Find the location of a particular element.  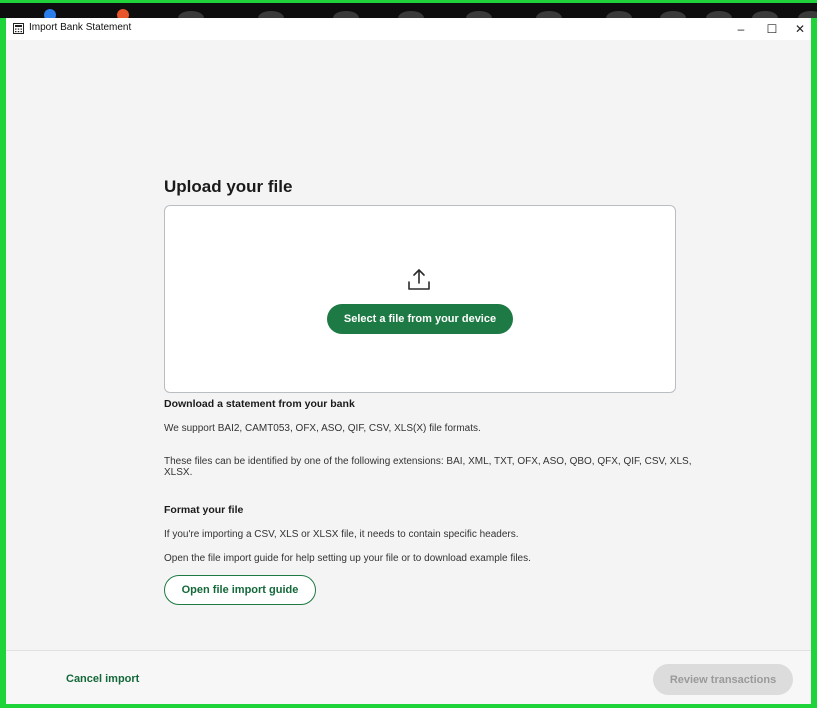

frame-border is located at coordinates (408, 1).